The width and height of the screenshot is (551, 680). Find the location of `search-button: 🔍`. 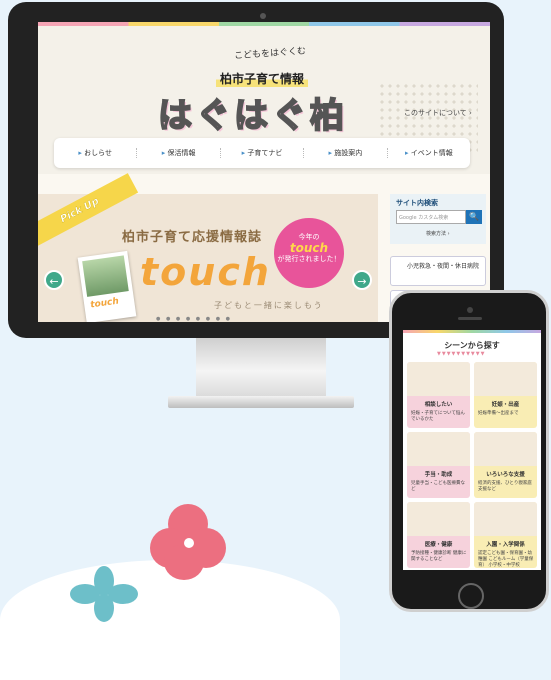

search-button: 🔍 is located at coordinates (474, 217).